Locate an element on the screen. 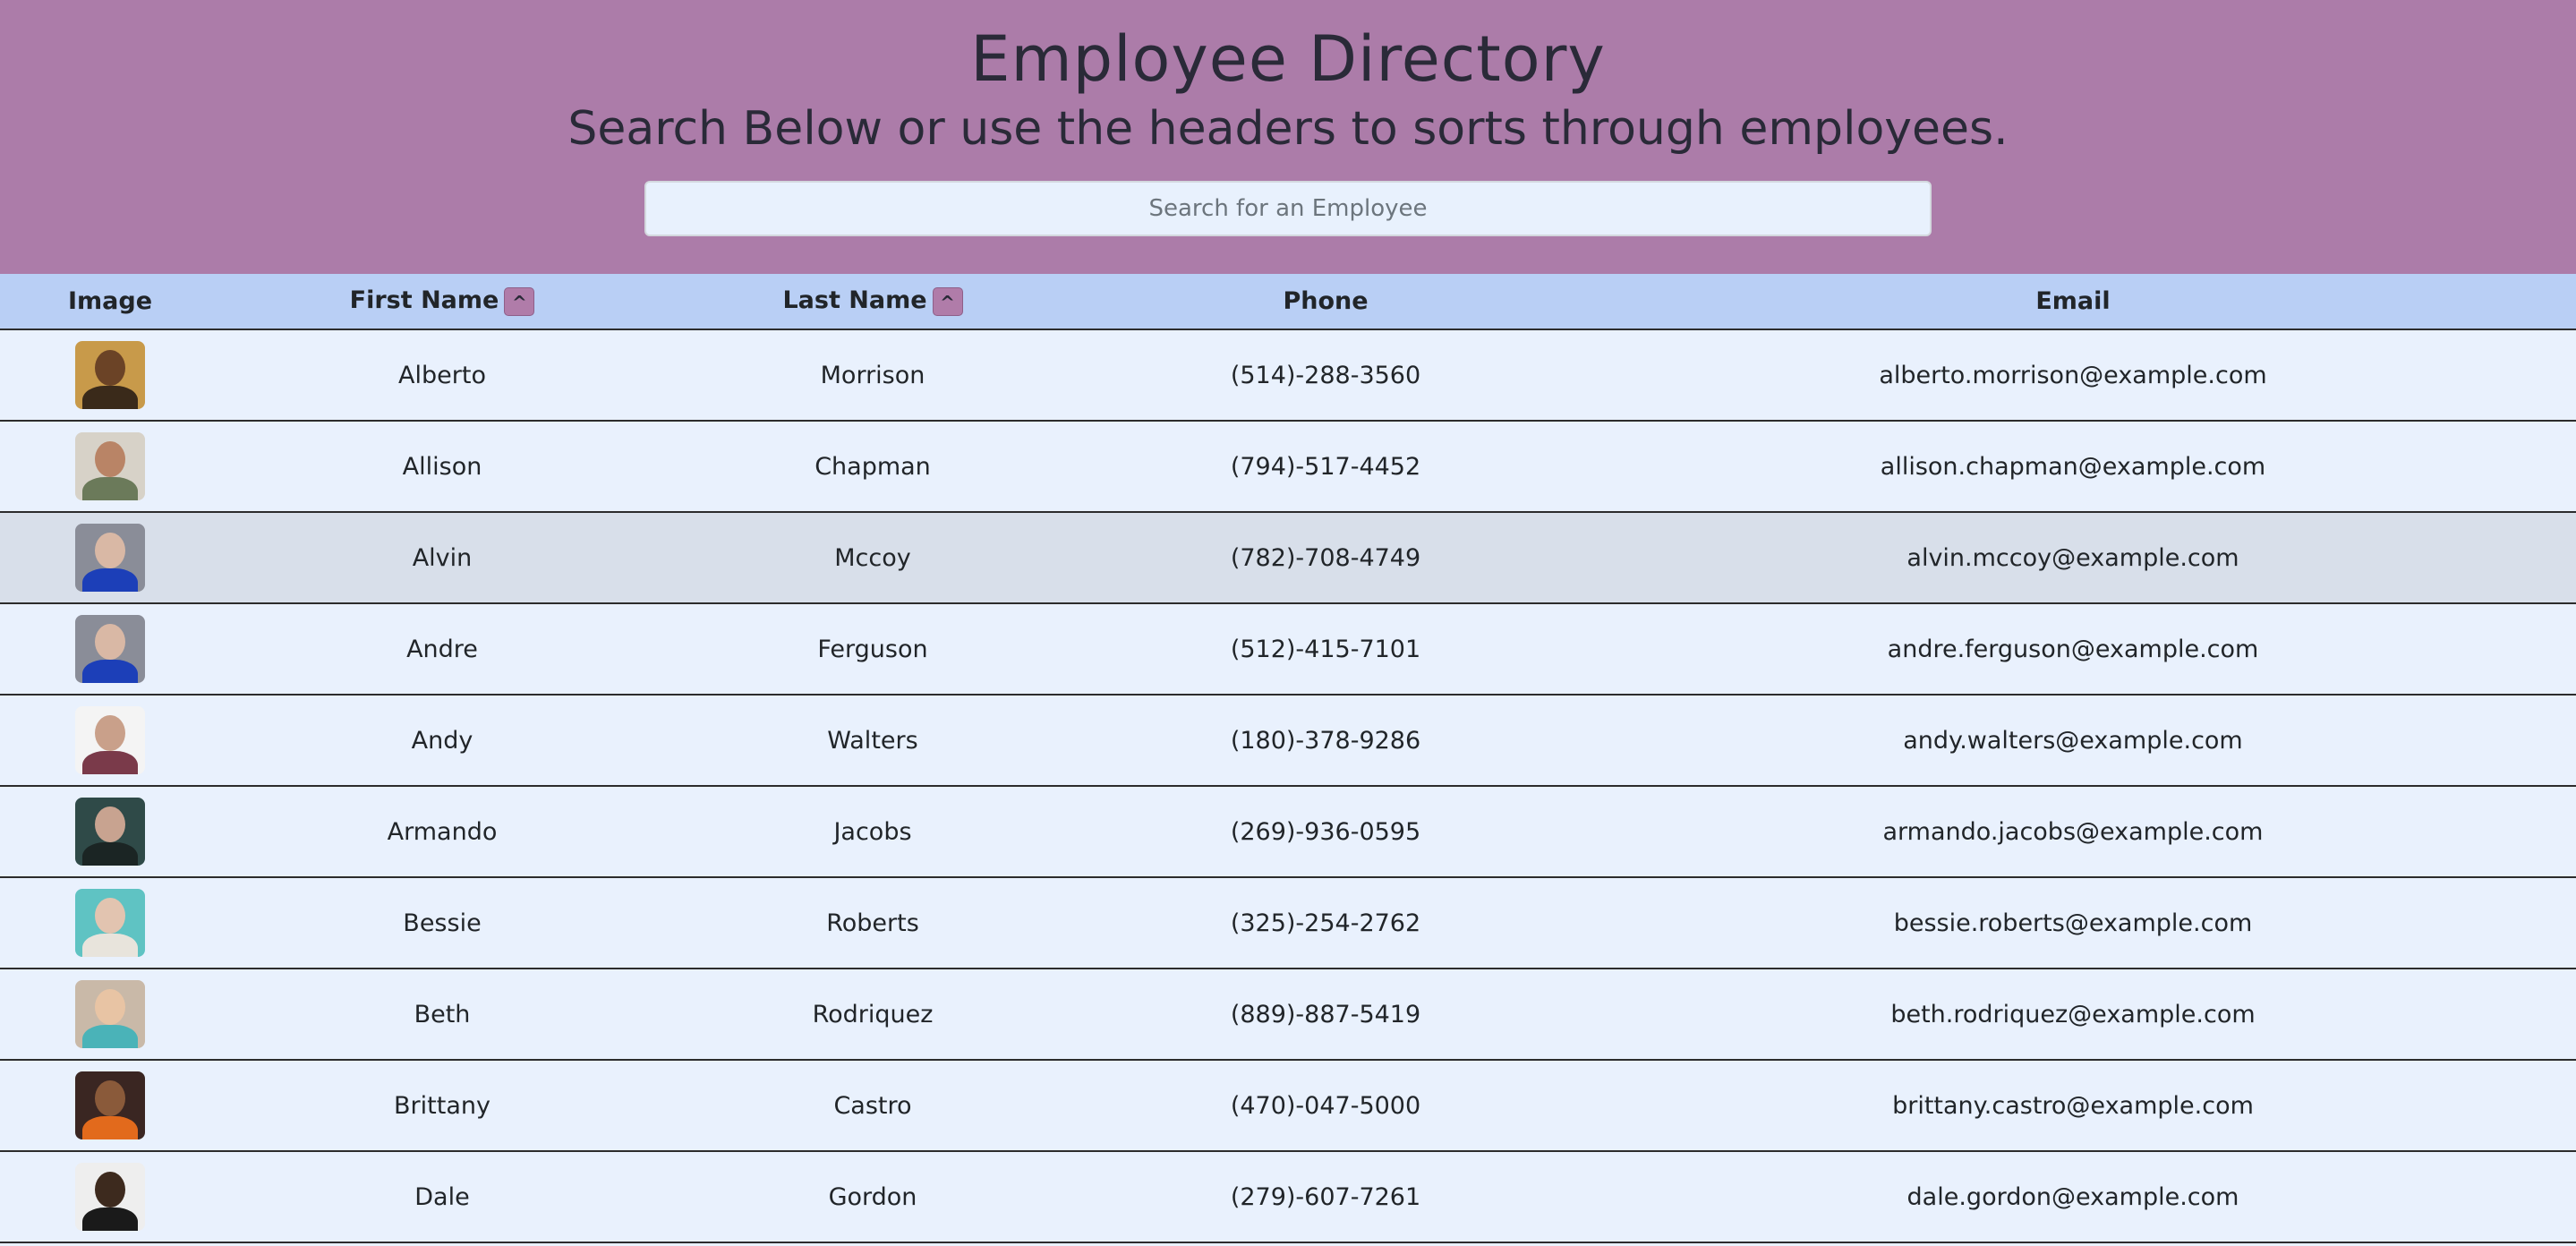  cell-email: bessie.roberts@example.com is located at coordinates (2073, 923).